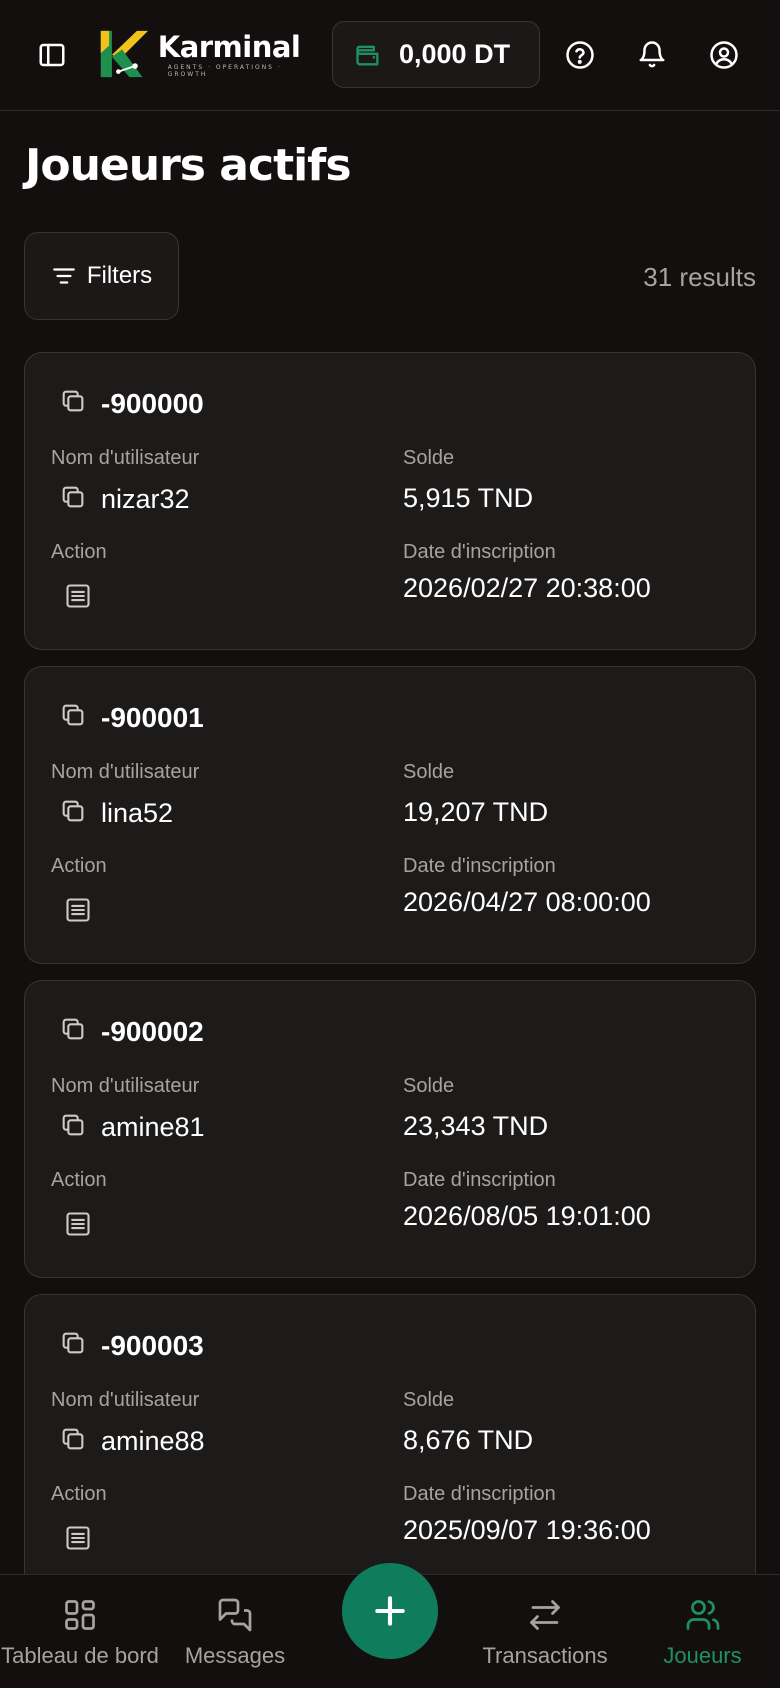  I want to click on filters-button: Filters, so click(101, 276).